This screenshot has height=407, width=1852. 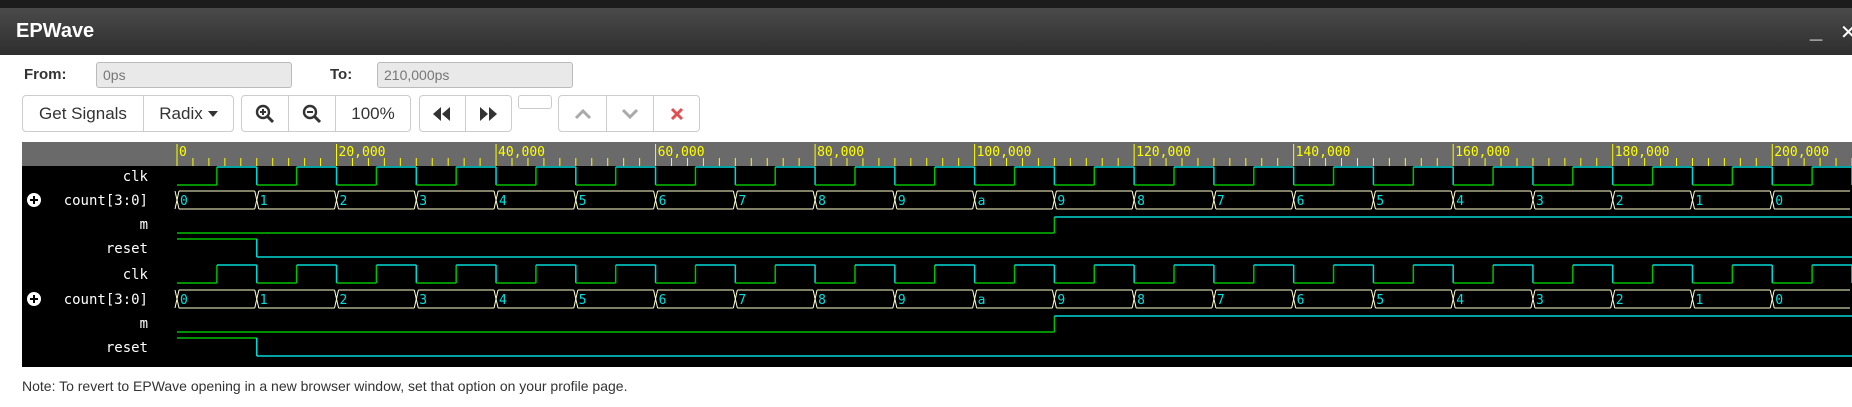 I want to click on radix-label: Radix, so click(x=181, y=113).